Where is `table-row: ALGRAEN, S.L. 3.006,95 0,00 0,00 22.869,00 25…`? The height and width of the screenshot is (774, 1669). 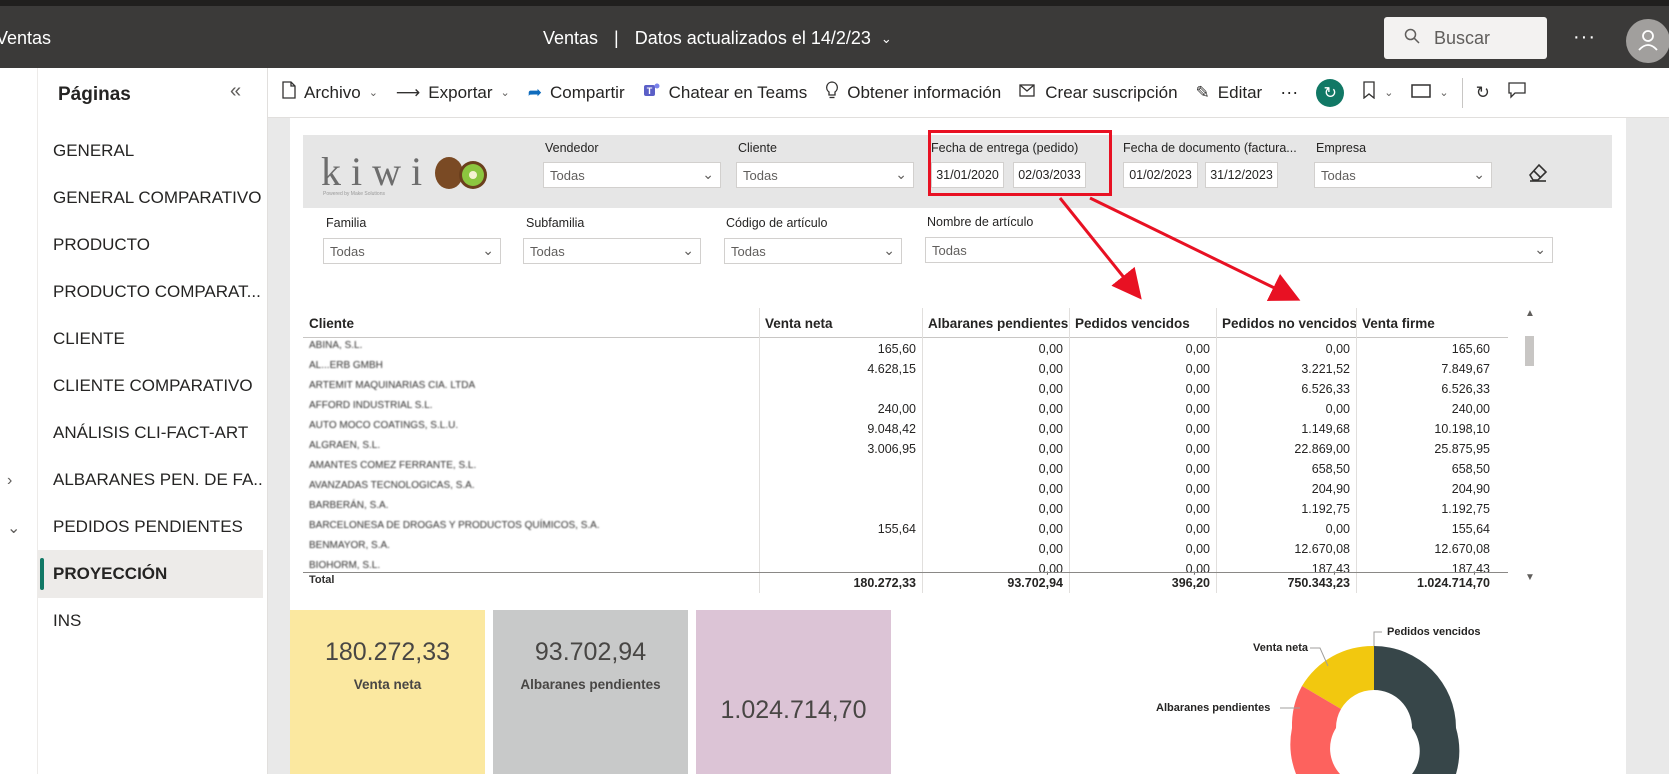
table-row: ALGRAEN, S.L. 3.006,95 0,00 0,00 22.869,00 25… is located at coordinates (905, 450).